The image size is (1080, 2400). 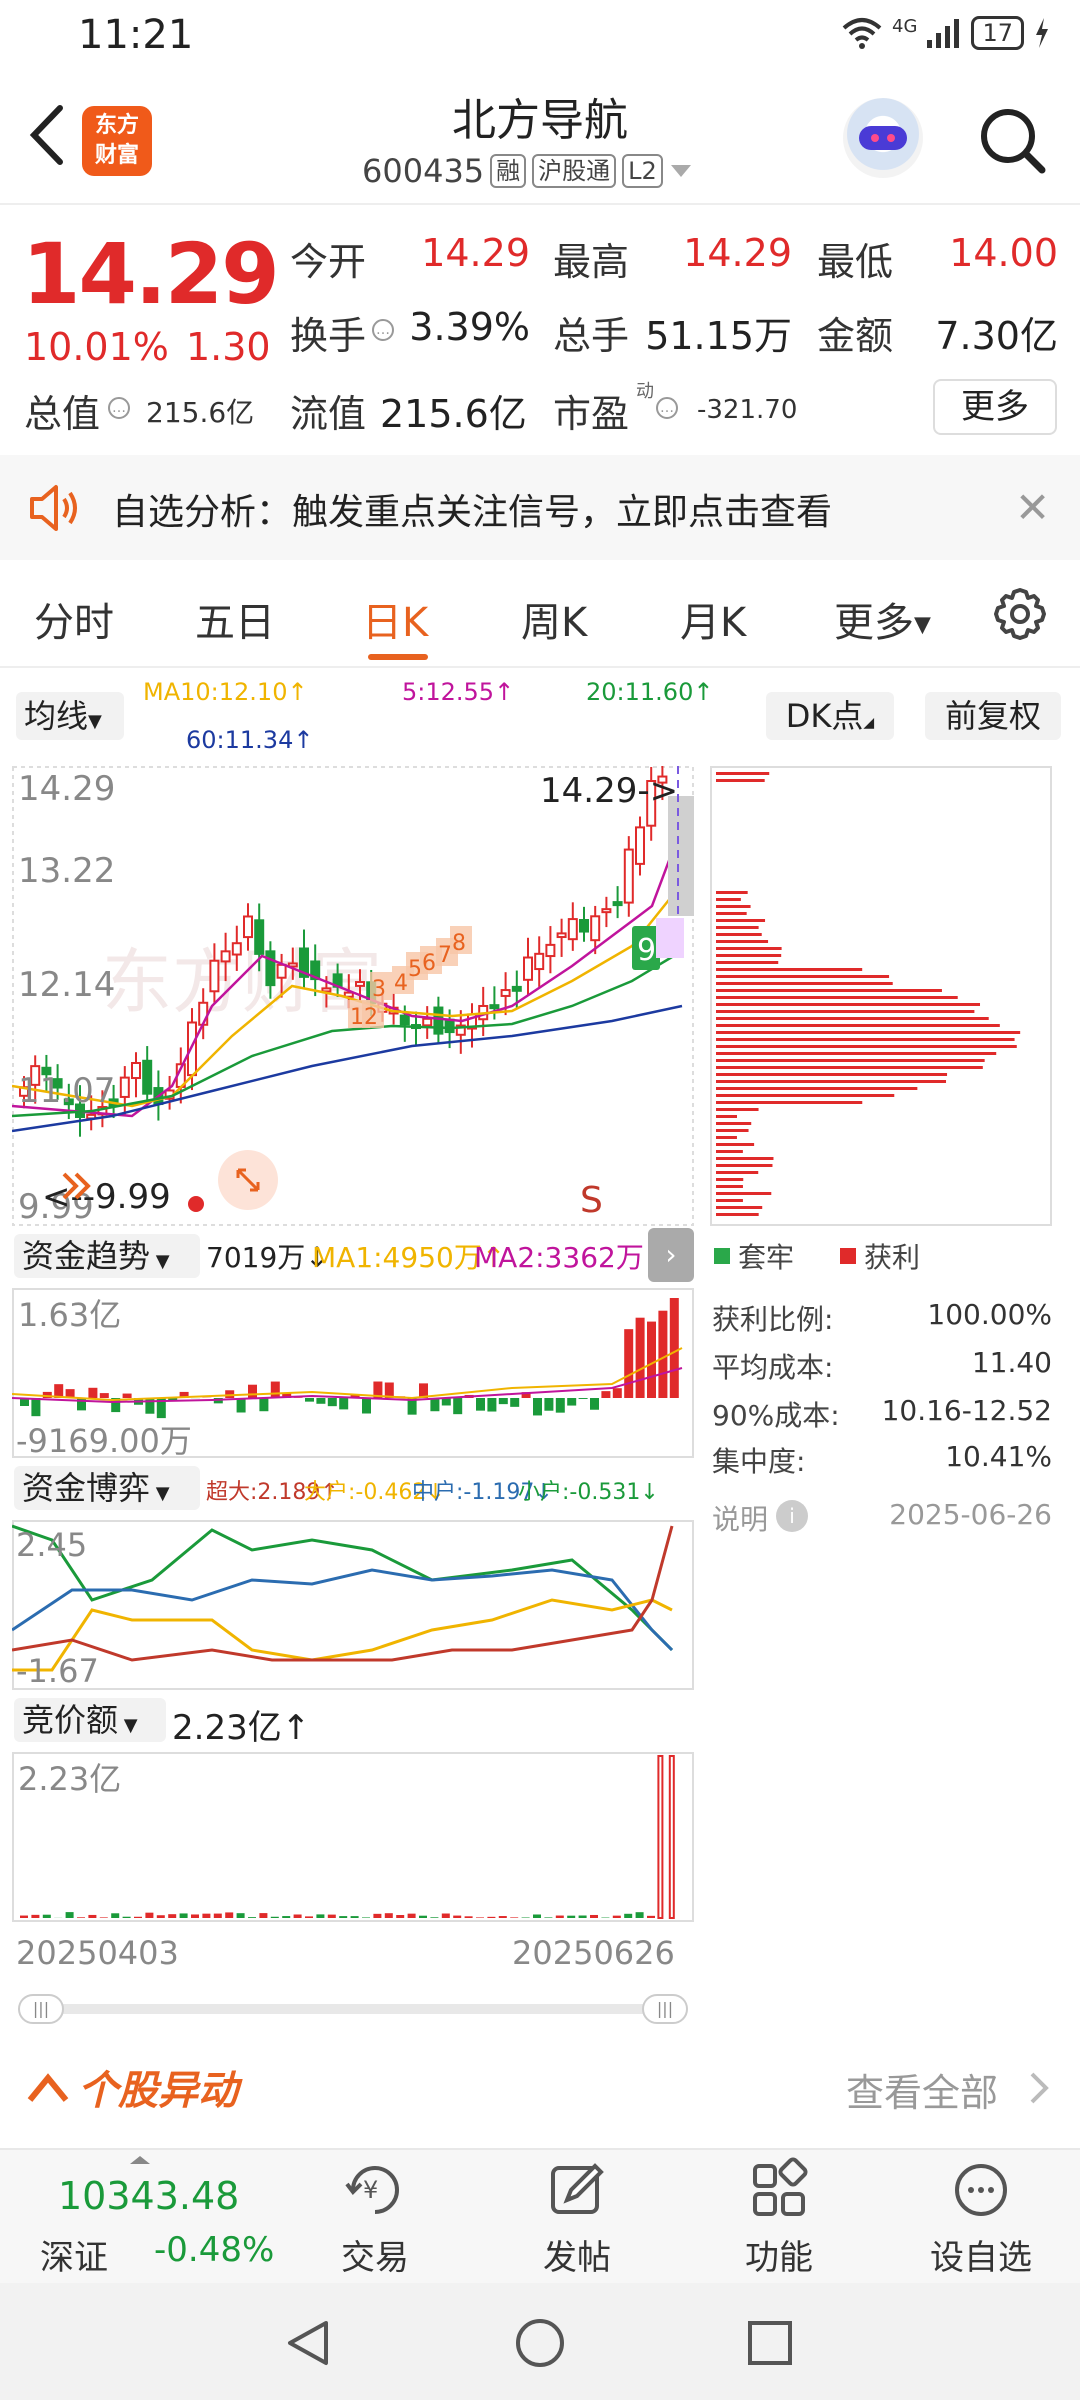 I want to click on nav-functions: 功能, so click(x=779, y=2217).